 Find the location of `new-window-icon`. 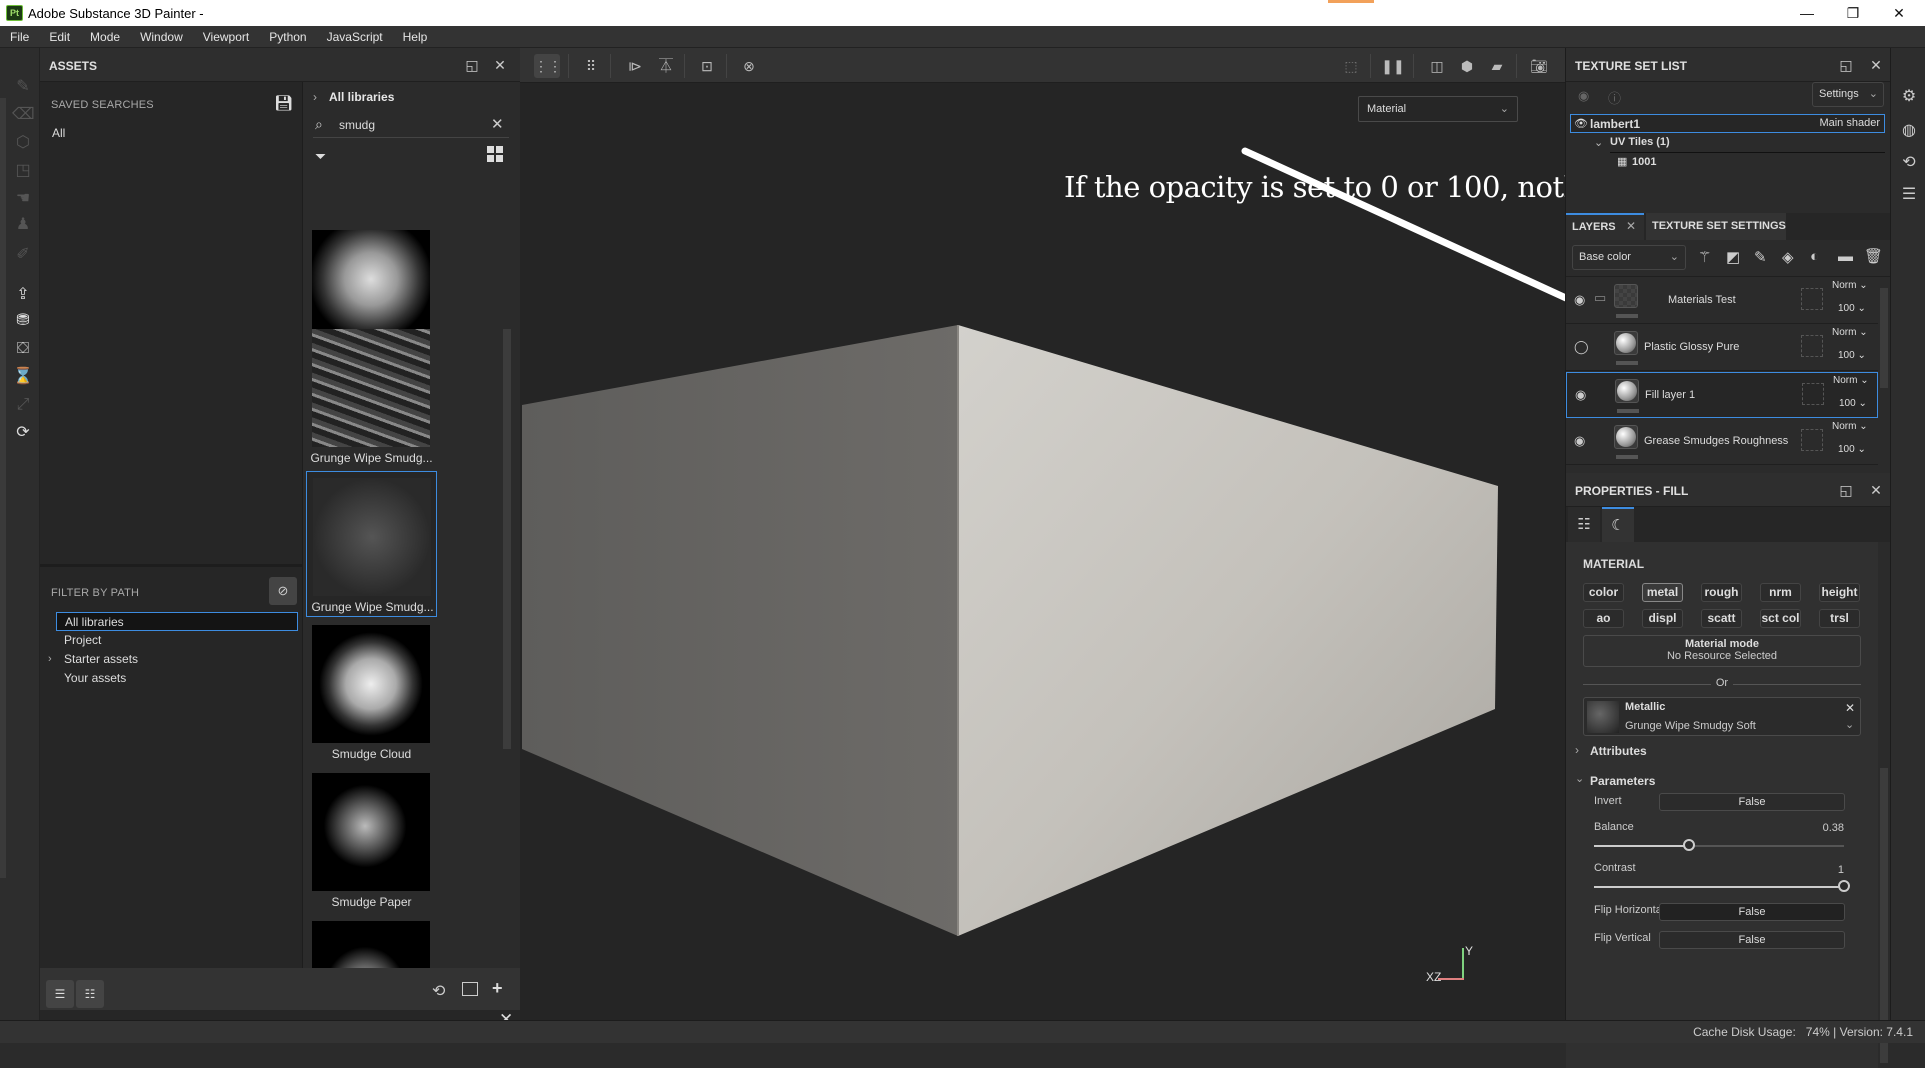

new-window-icon is located at coordinates (470, 989).